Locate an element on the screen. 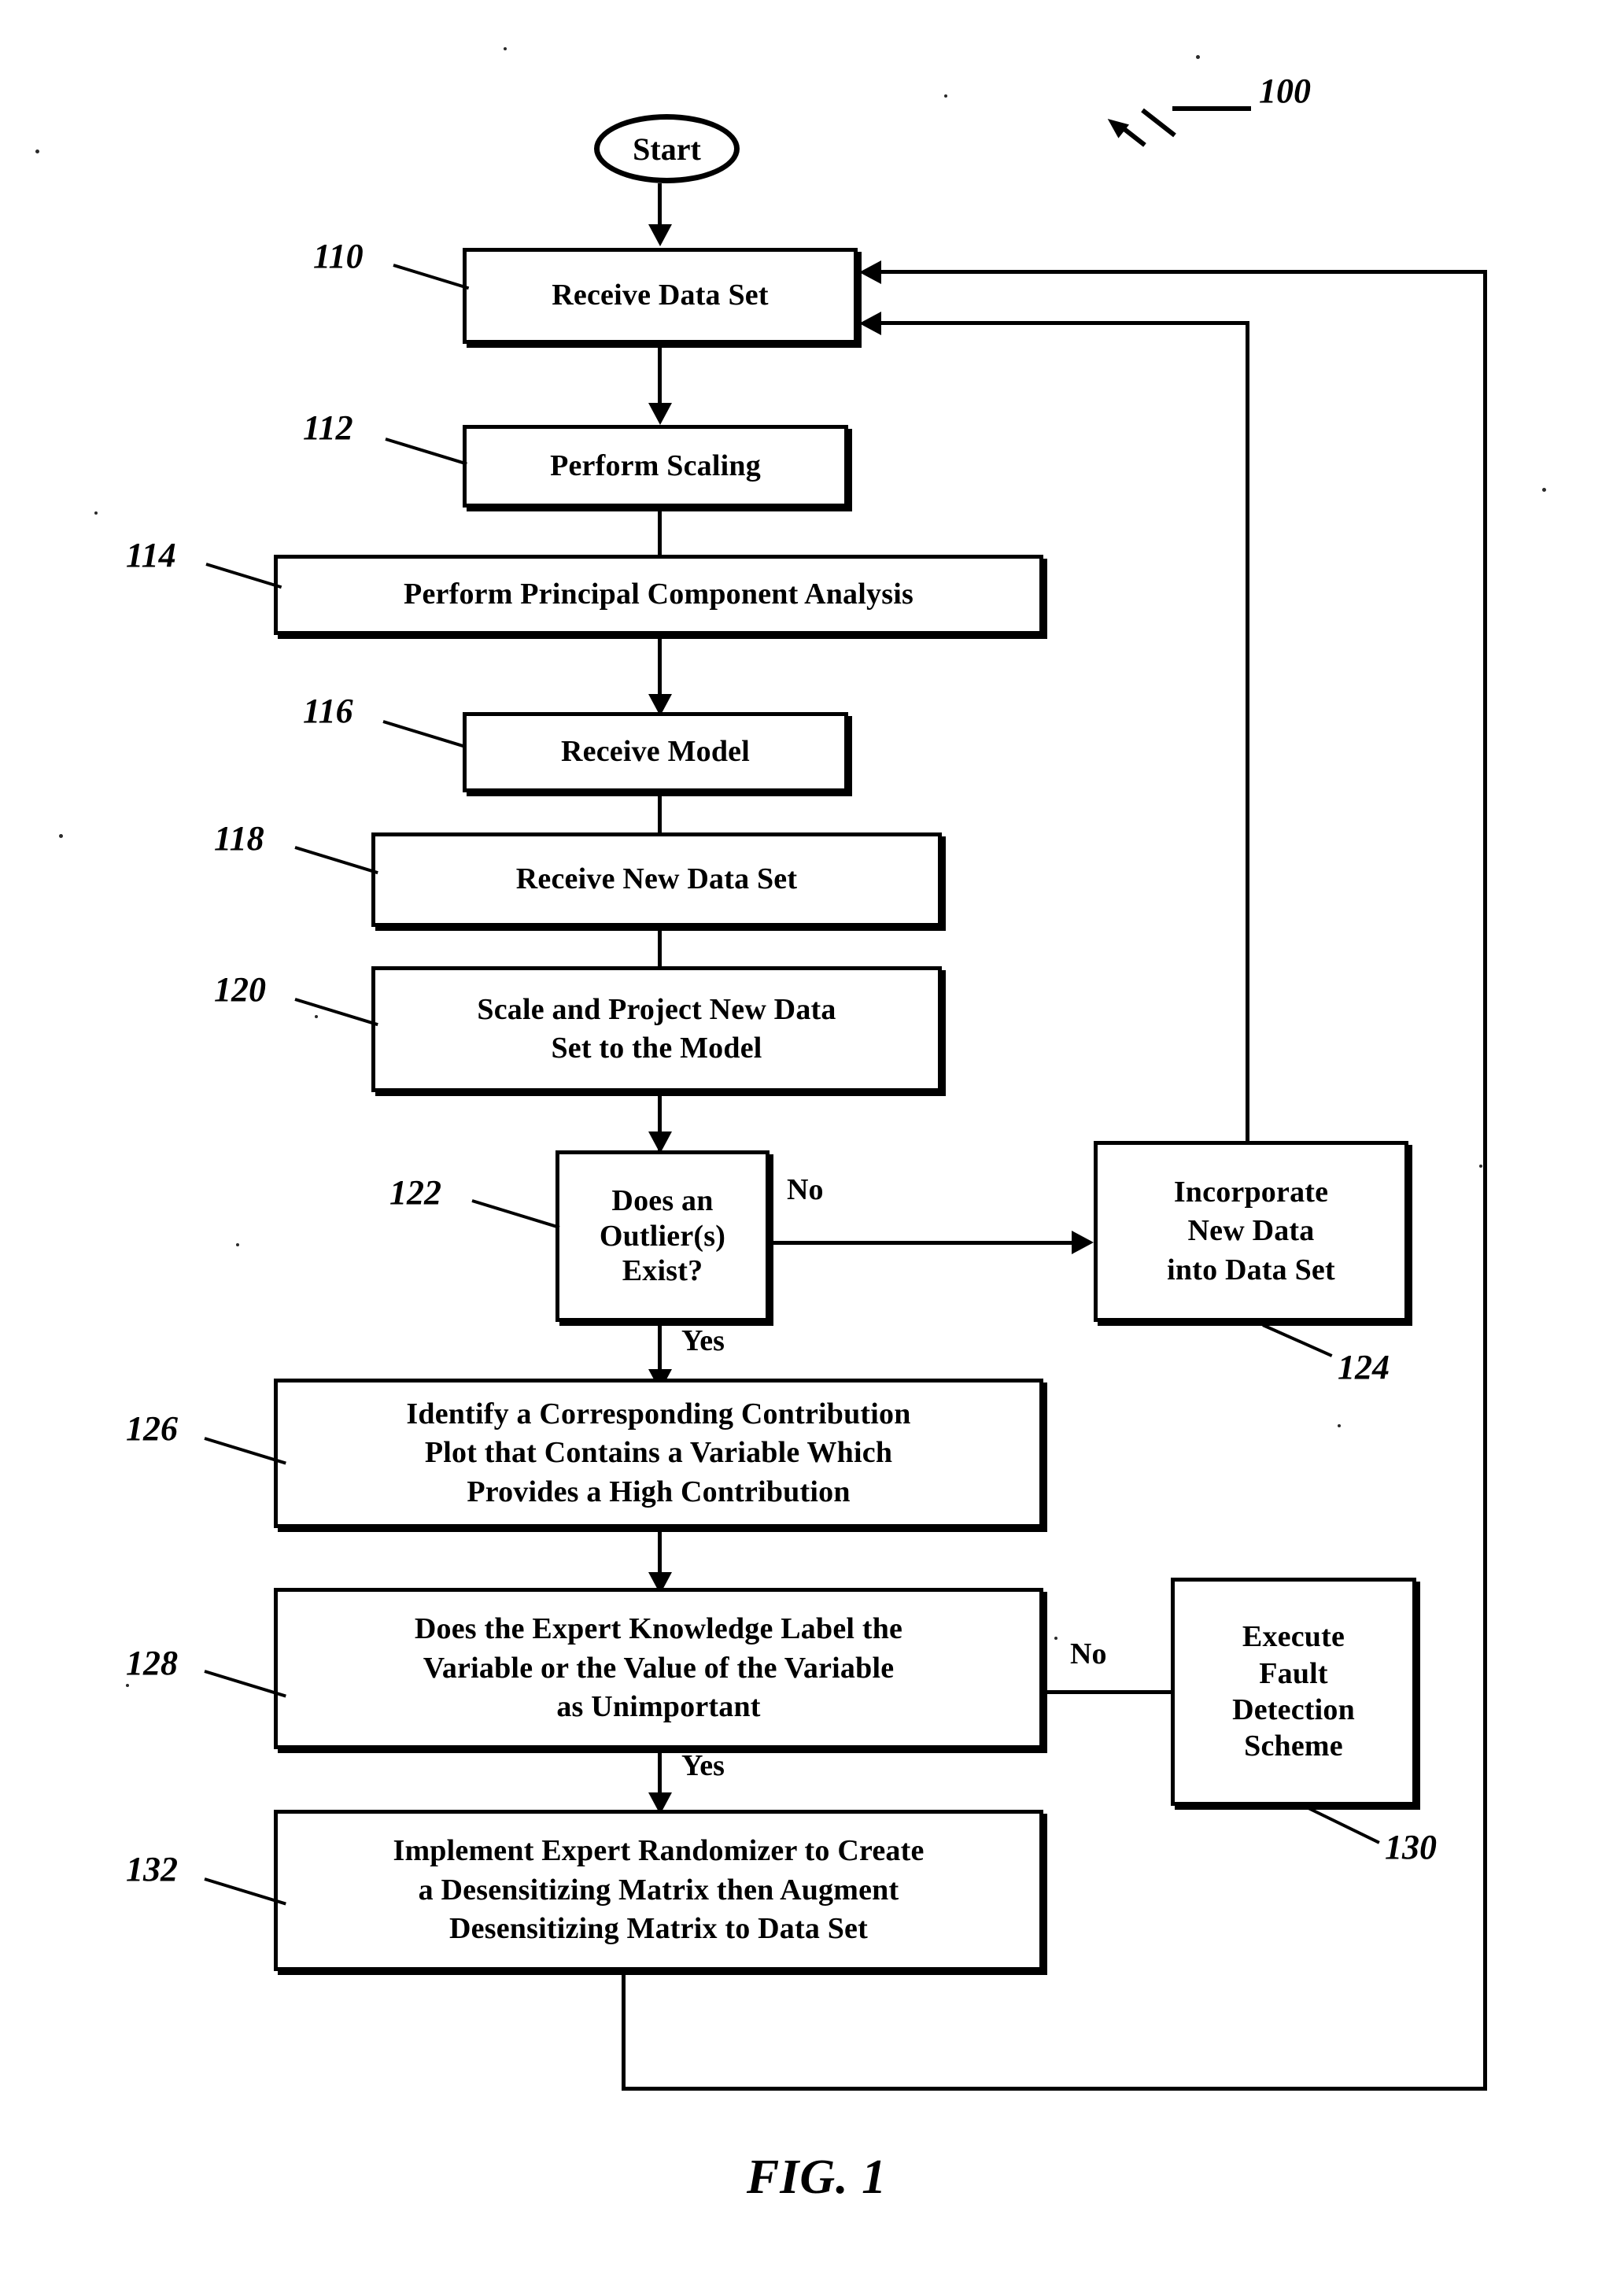 This screenshot has height=2274, width=1624. ref-114: 114 is located at coordinates (151, 555).